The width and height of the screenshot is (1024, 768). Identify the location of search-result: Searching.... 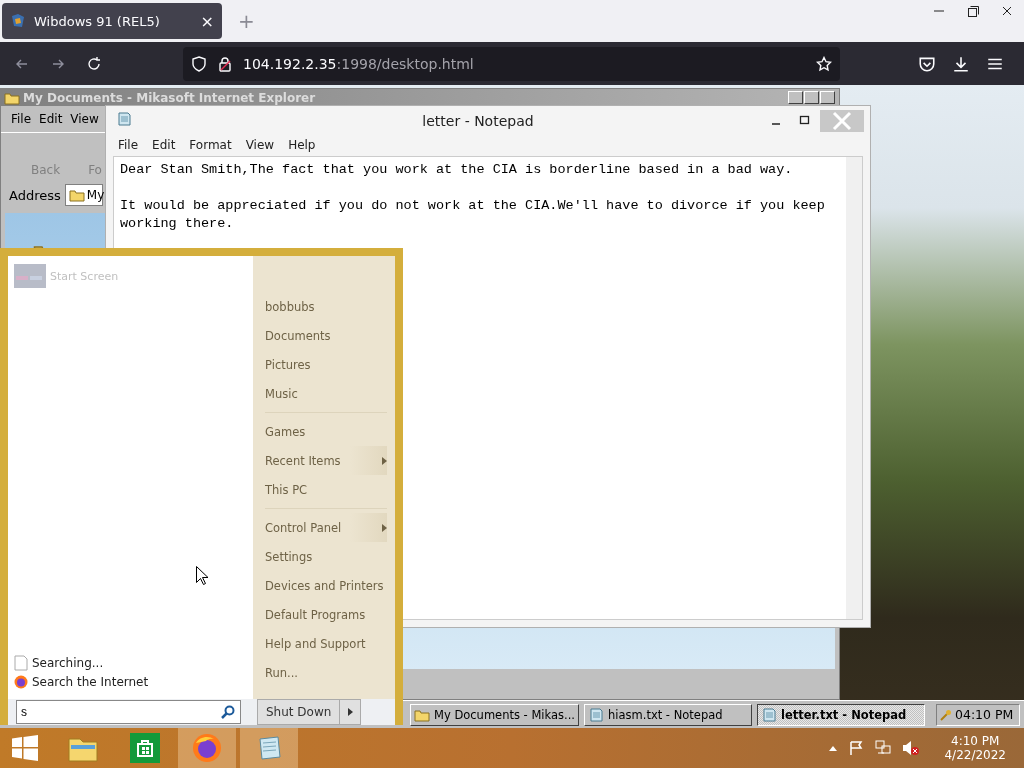
(130, 663).